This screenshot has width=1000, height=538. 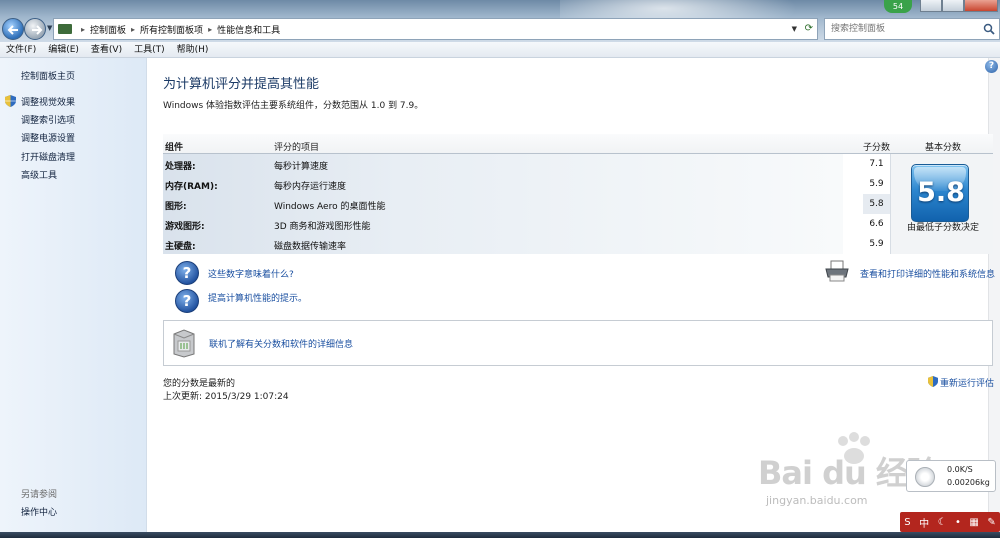 I want to click on breadcrumb-control-panel: 控制面板, so click(x=108, y=29).